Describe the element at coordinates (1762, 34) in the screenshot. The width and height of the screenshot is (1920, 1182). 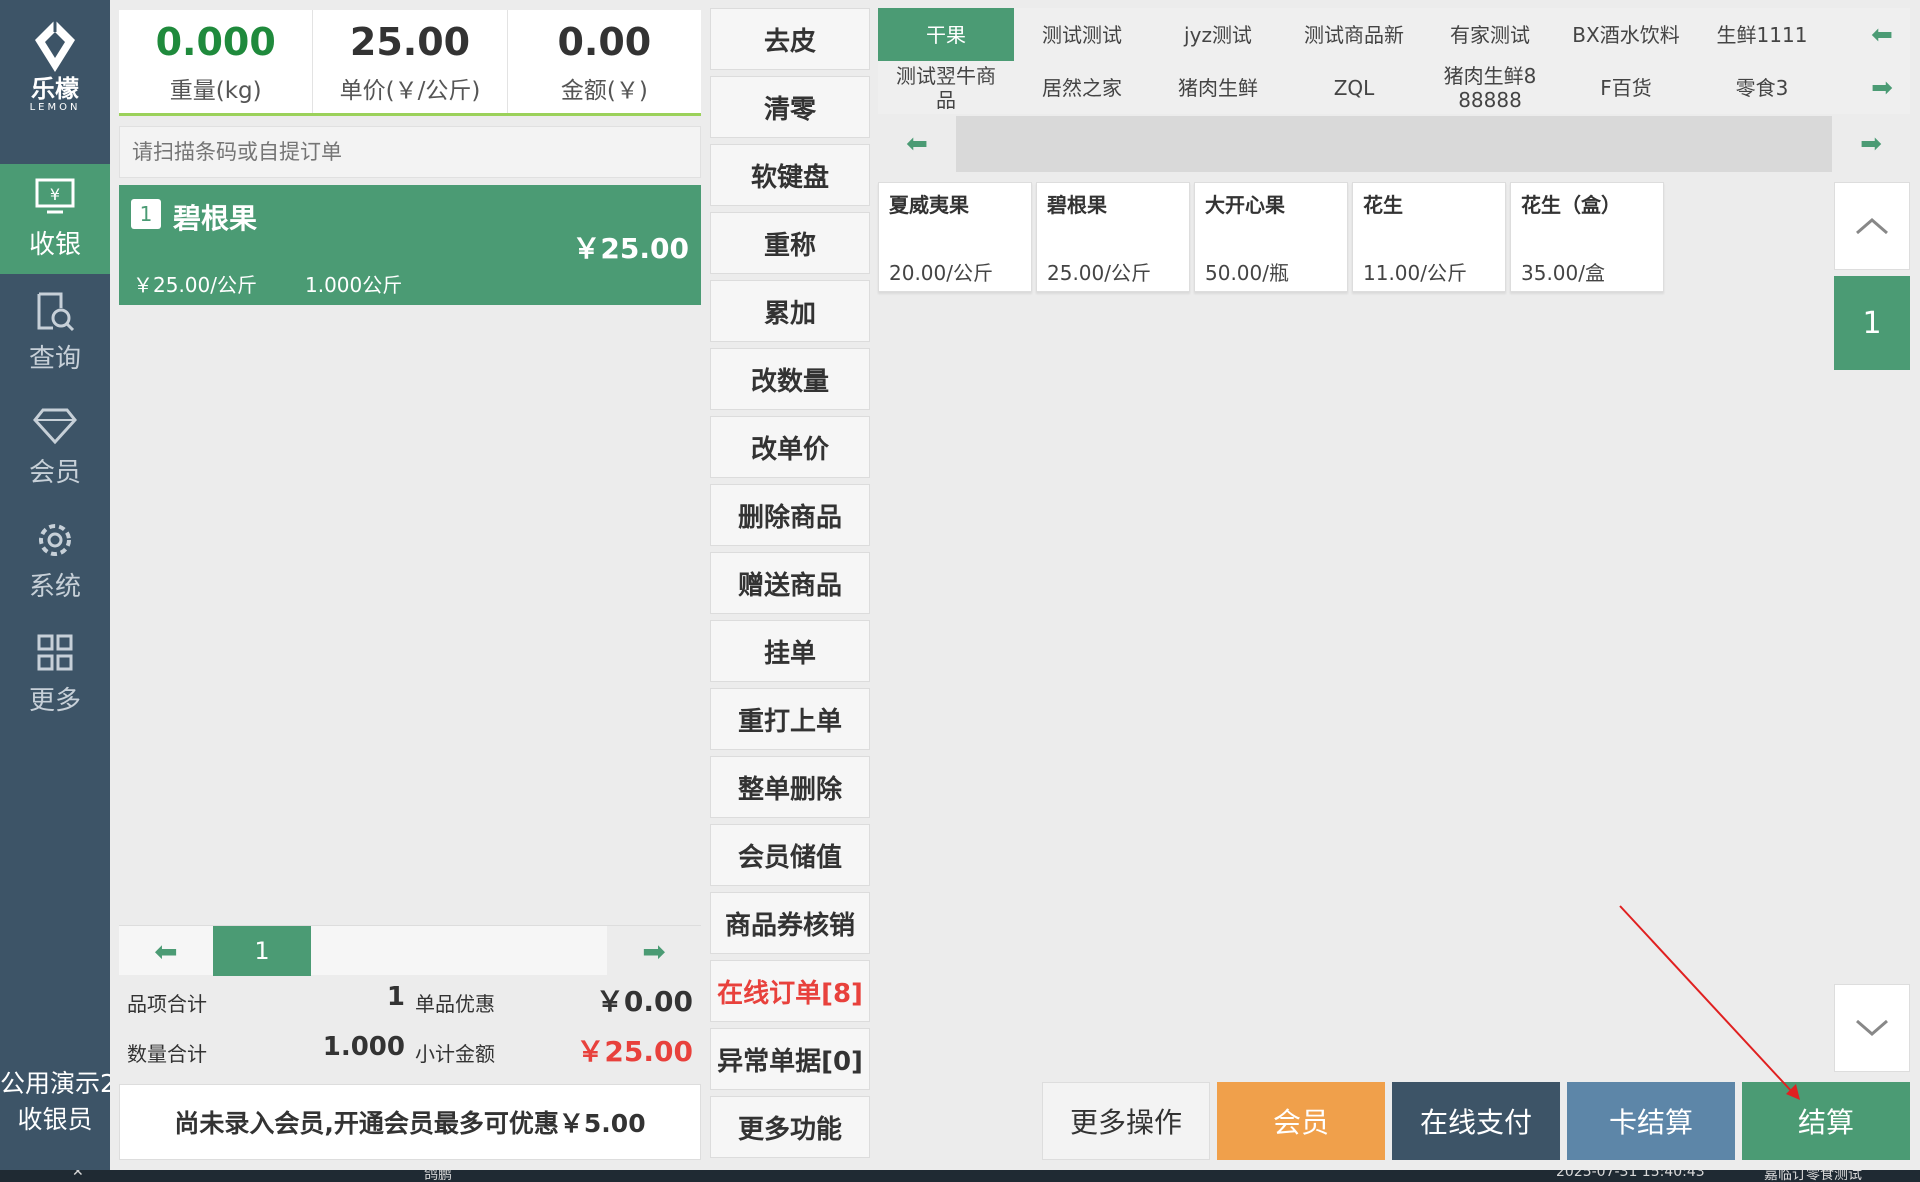
I see `tab-category: 生鲜1111` at that location.